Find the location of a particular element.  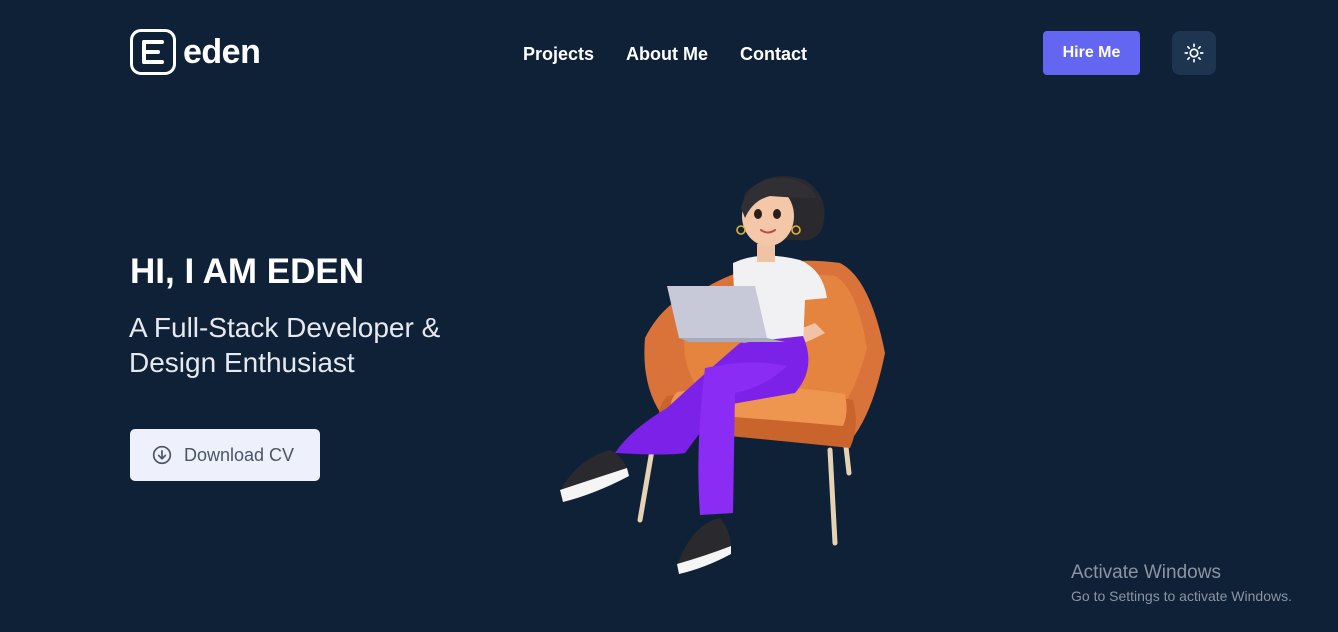

brand-logo: eden is located at coordinates (195, 52).